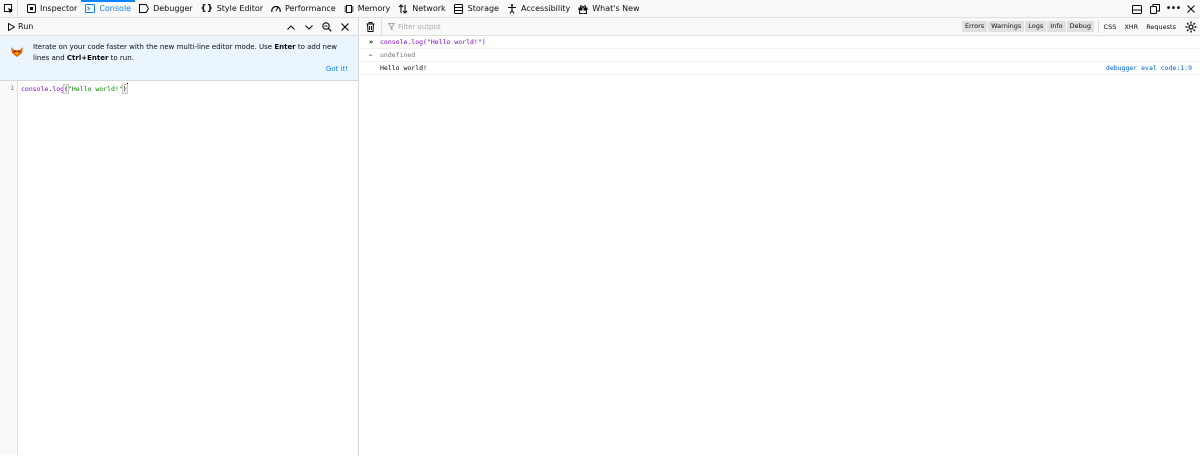 This screenshot has height=456, width=1200. What do you see at coordinates (419, 26) in the screenshot?
I see `filter-placeholder: Filter output` at bounding box center [419, 26].